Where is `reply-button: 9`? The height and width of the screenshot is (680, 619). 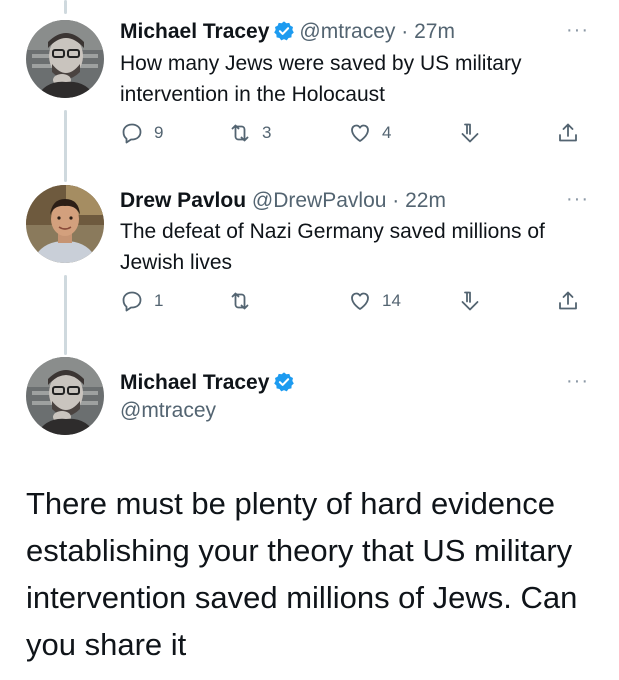
reply-button: 9 is located at coordinates (141, 133).